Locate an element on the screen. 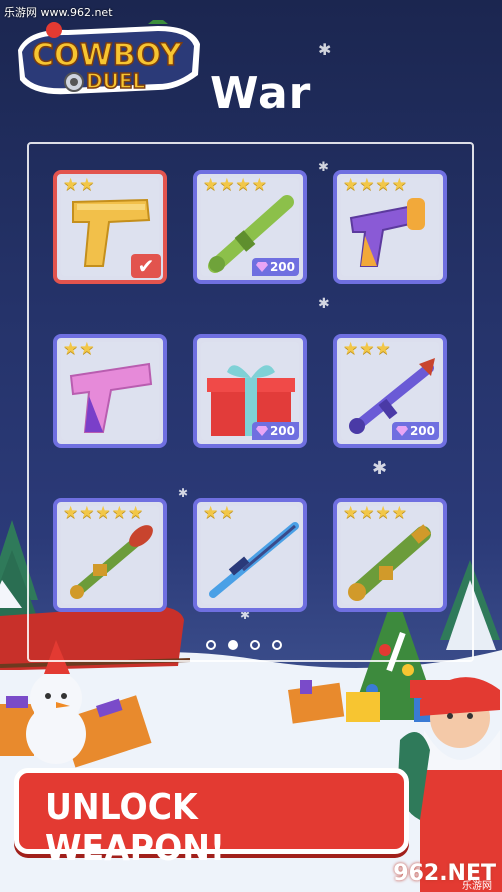 Image resolution: width=502 pixels, height=892 pixels. page-title: War is located at coordinates (261, 93).